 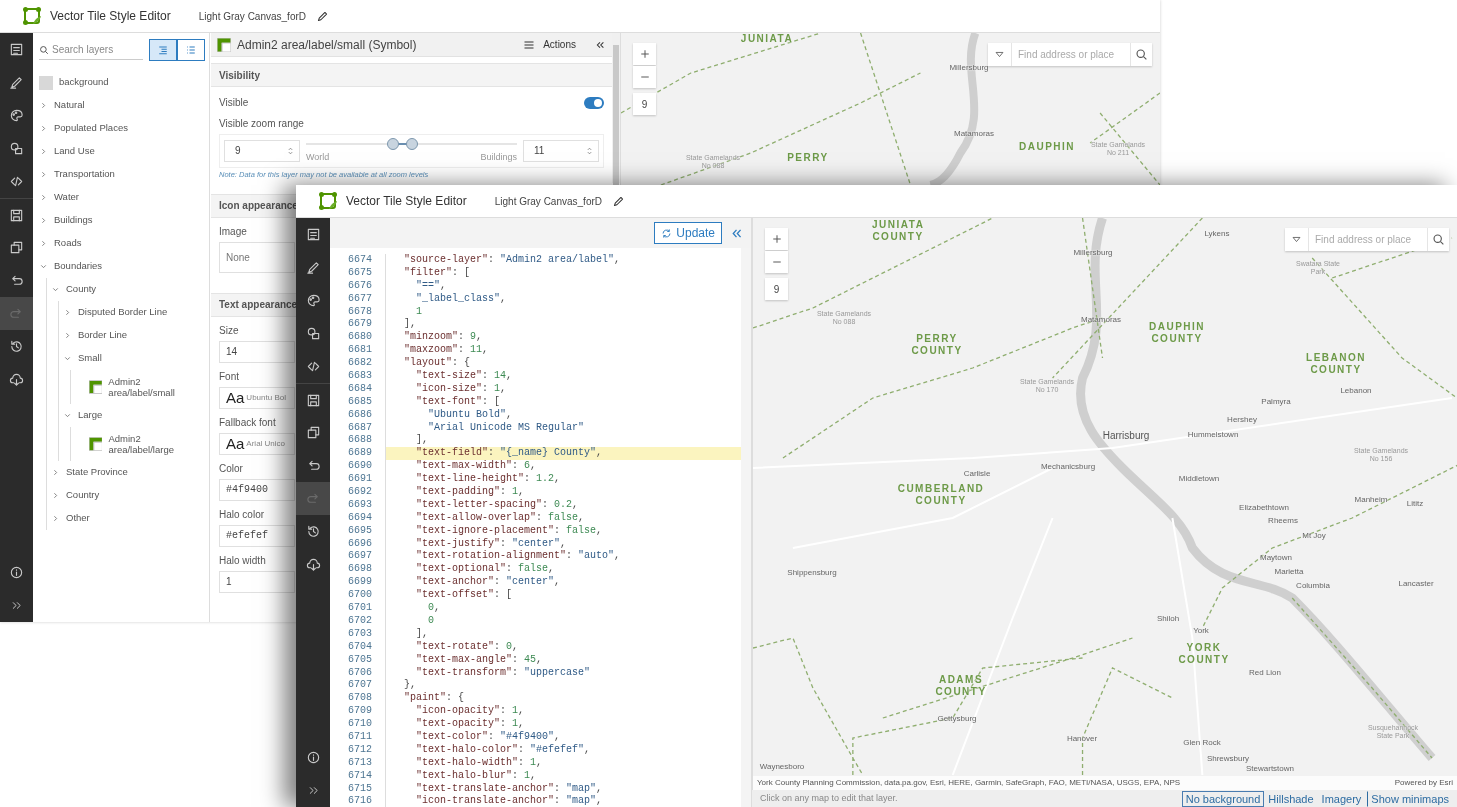 What do you see at coordinates (257, 257) in the screenshot?
I see `image-field: None` at bounding box center [257, 257].